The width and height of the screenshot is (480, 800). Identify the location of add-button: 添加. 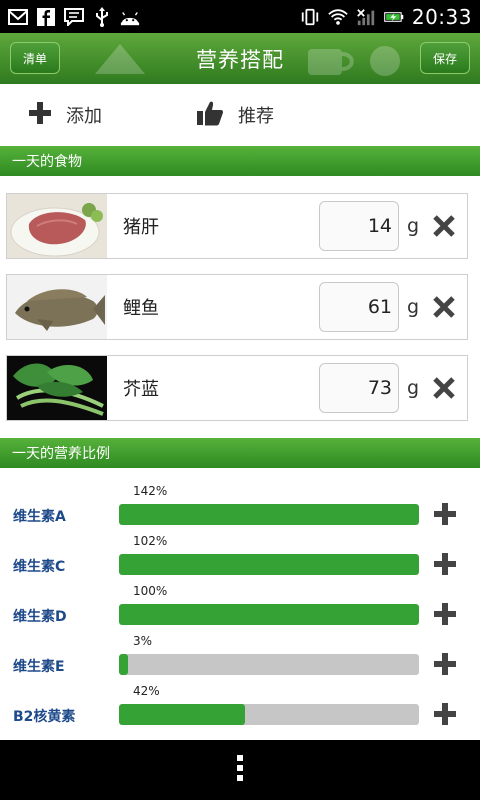
(65, 115).